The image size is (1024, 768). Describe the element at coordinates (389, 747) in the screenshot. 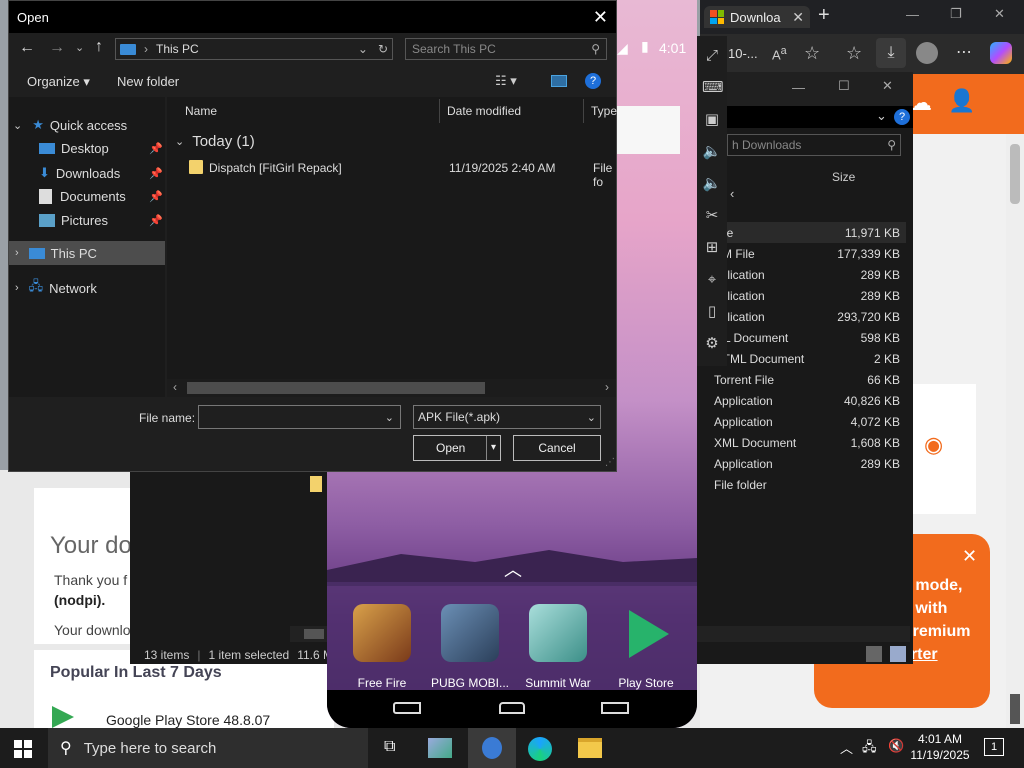

I see `task-view-icon: ⧉` at that location.